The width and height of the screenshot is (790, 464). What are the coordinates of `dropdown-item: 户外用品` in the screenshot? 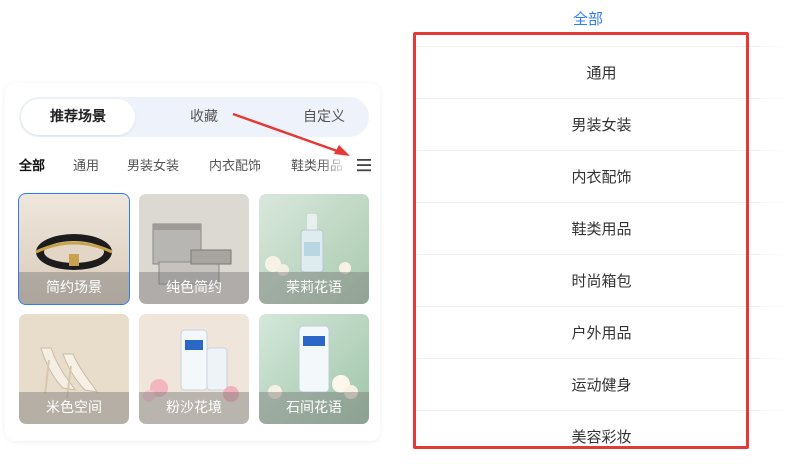 It's located at (601, 332).